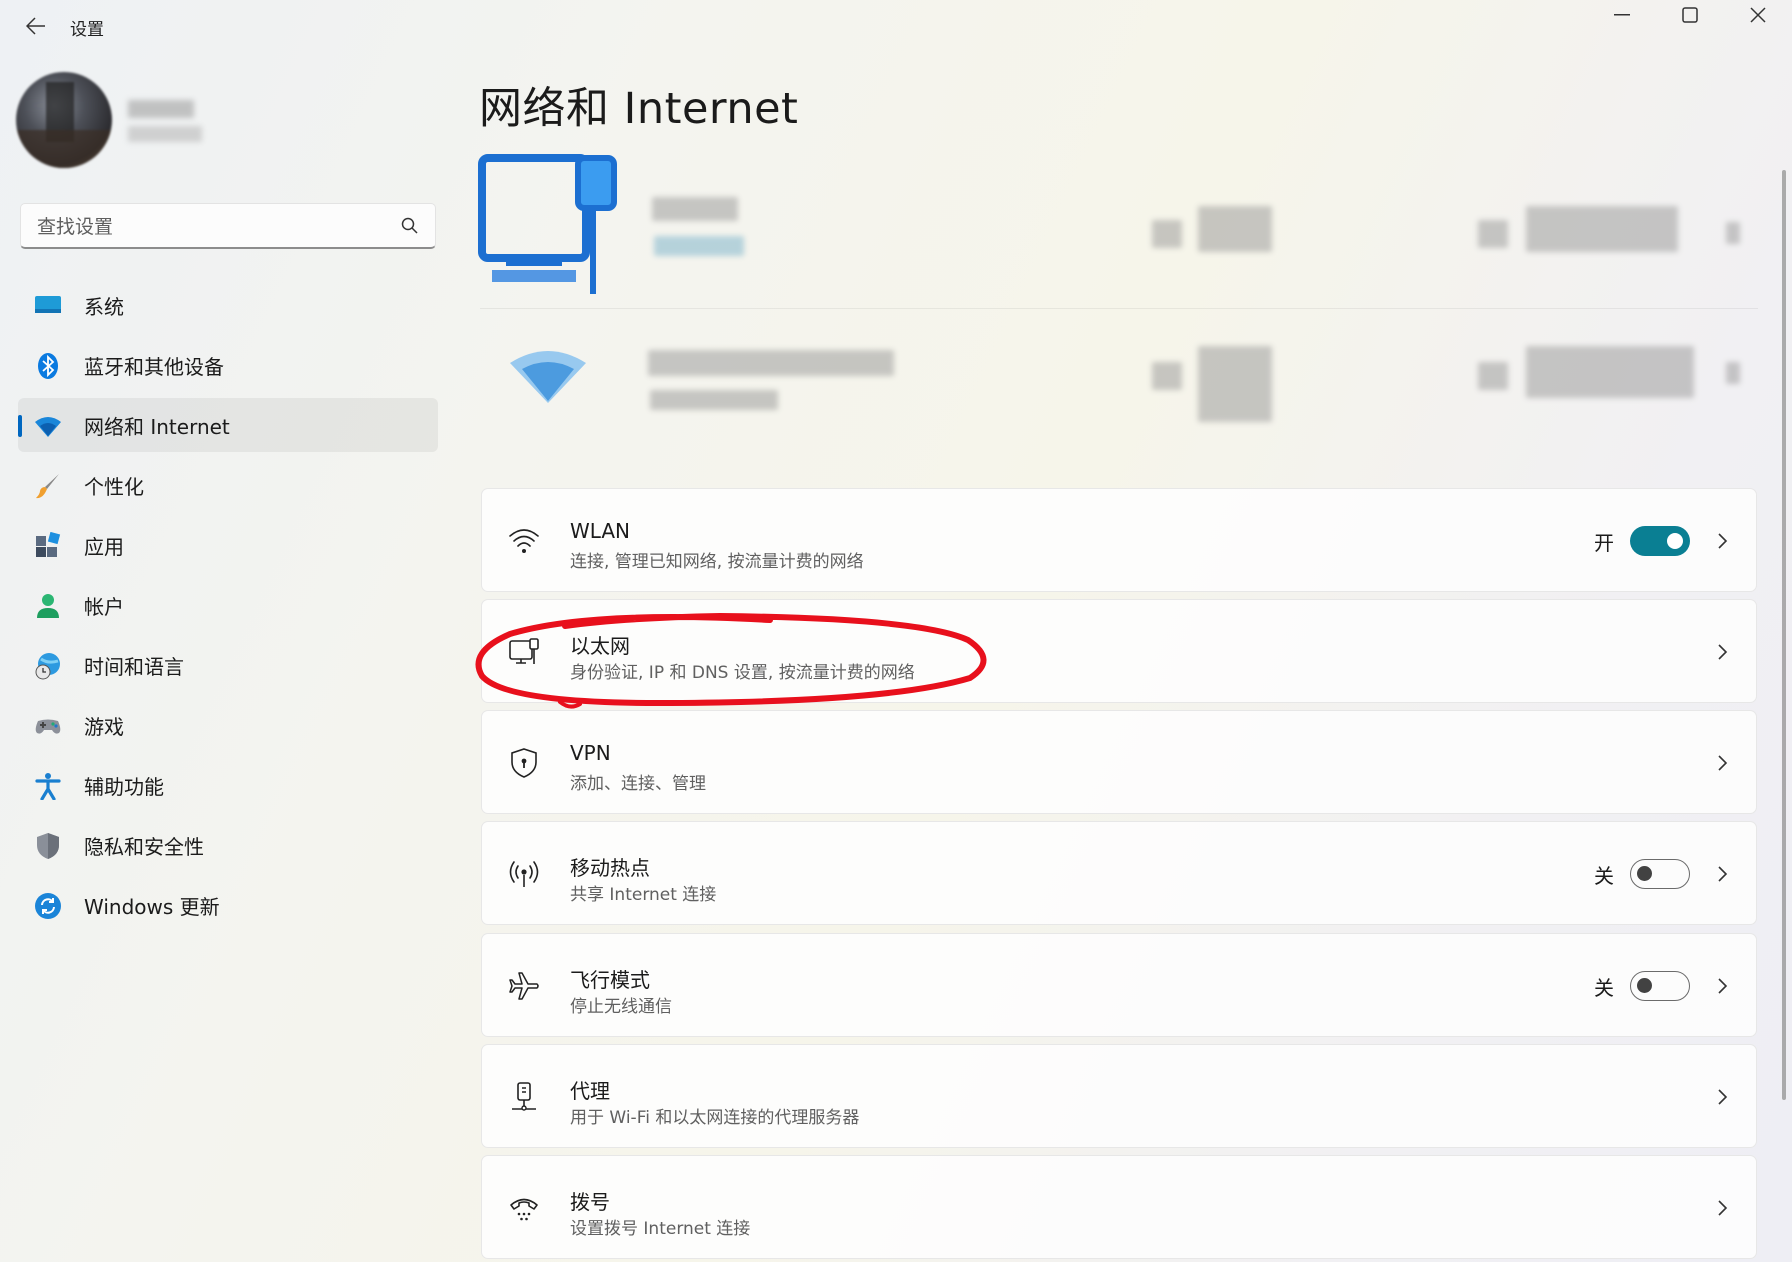 The width and height of the screenshot is (1792, 1262). What do you see at coordinates (154, 366) in the screenshot?
I see `sidebar-item-label: 蓝牙和其他设备` at bounding box center [154, 366].